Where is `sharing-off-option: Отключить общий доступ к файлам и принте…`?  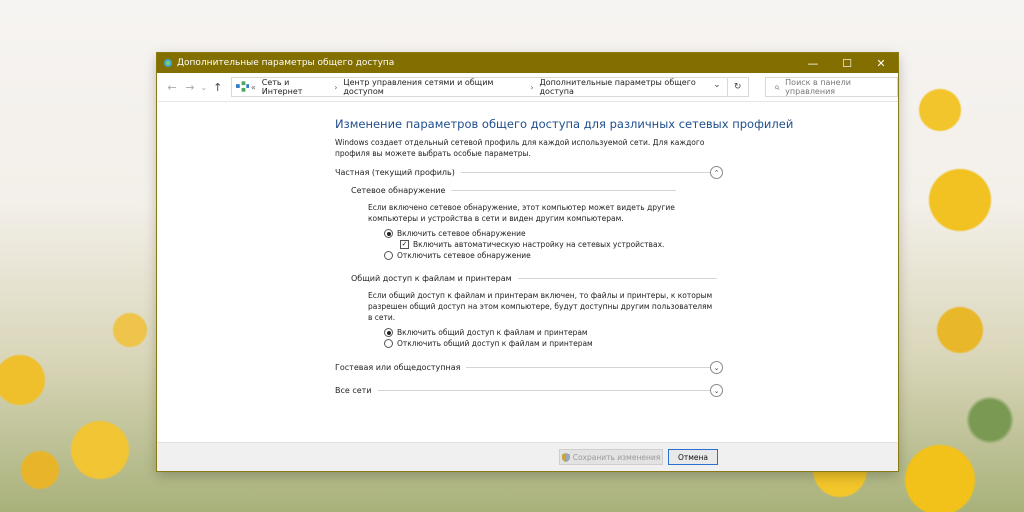 sharing-off-option: Отключить общий доступ к файлам и принте… is located at coordinates (559, 343).